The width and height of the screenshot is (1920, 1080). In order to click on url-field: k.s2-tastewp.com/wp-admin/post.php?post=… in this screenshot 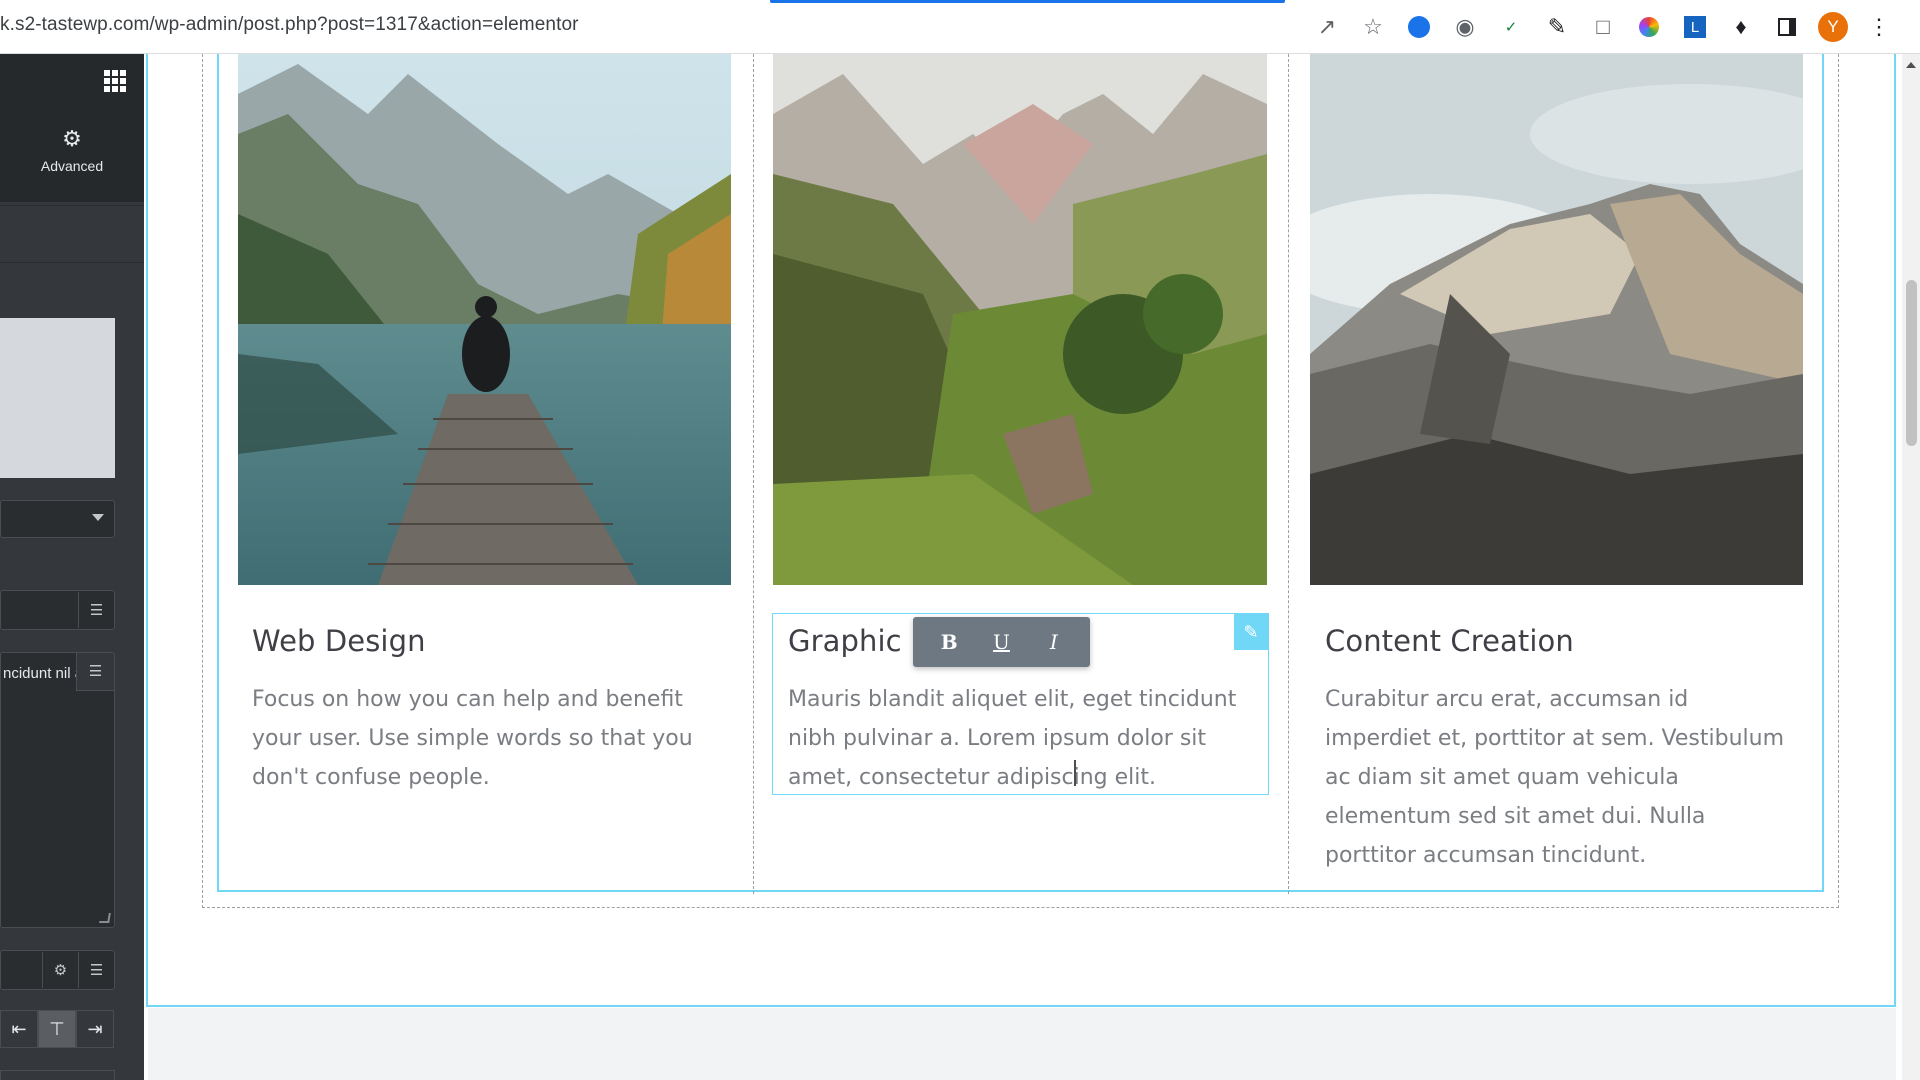, I will do `click(289, 25)`.